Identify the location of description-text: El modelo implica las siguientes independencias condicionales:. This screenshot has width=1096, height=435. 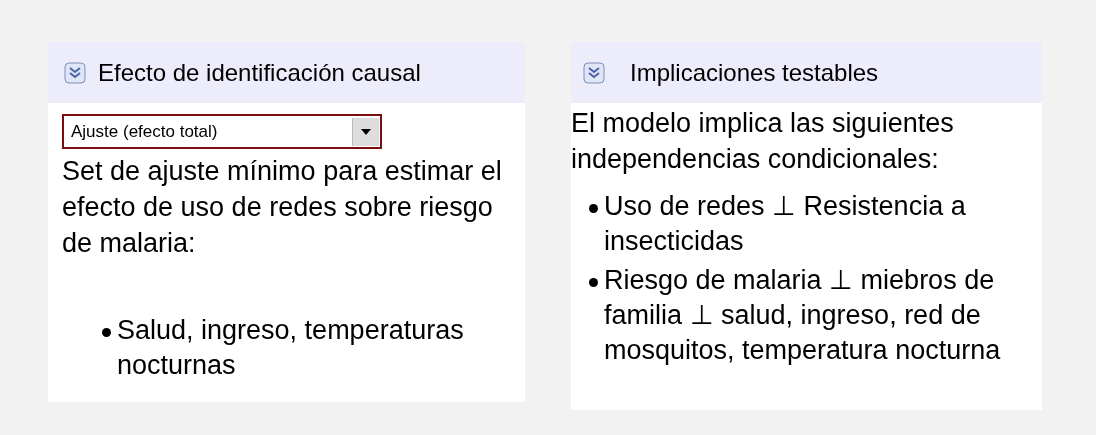
(763, 141).